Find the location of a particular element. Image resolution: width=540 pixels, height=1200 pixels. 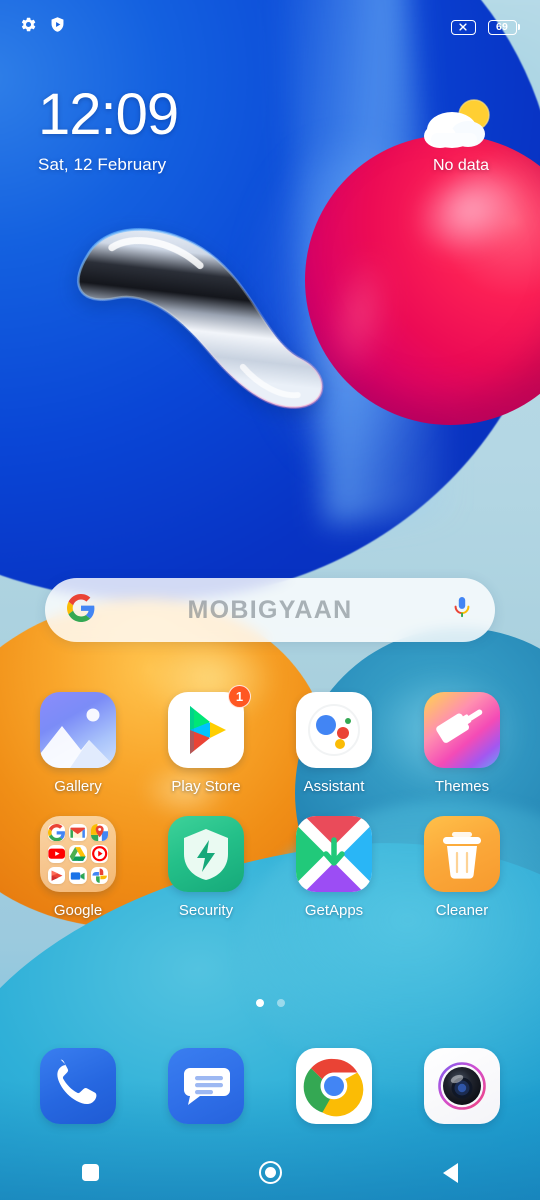

security-icon is located at coordinates (206, 854).